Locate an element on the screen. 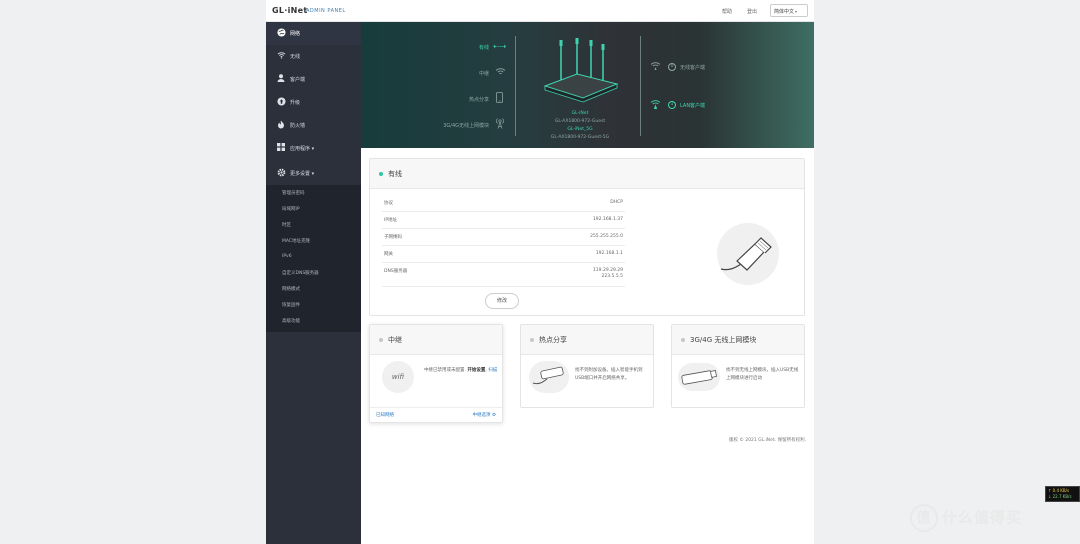 The width and height of the screenshot is (1080, 544). ethernet-icon: ⇠⇢ is located at coordinates (500, 46).